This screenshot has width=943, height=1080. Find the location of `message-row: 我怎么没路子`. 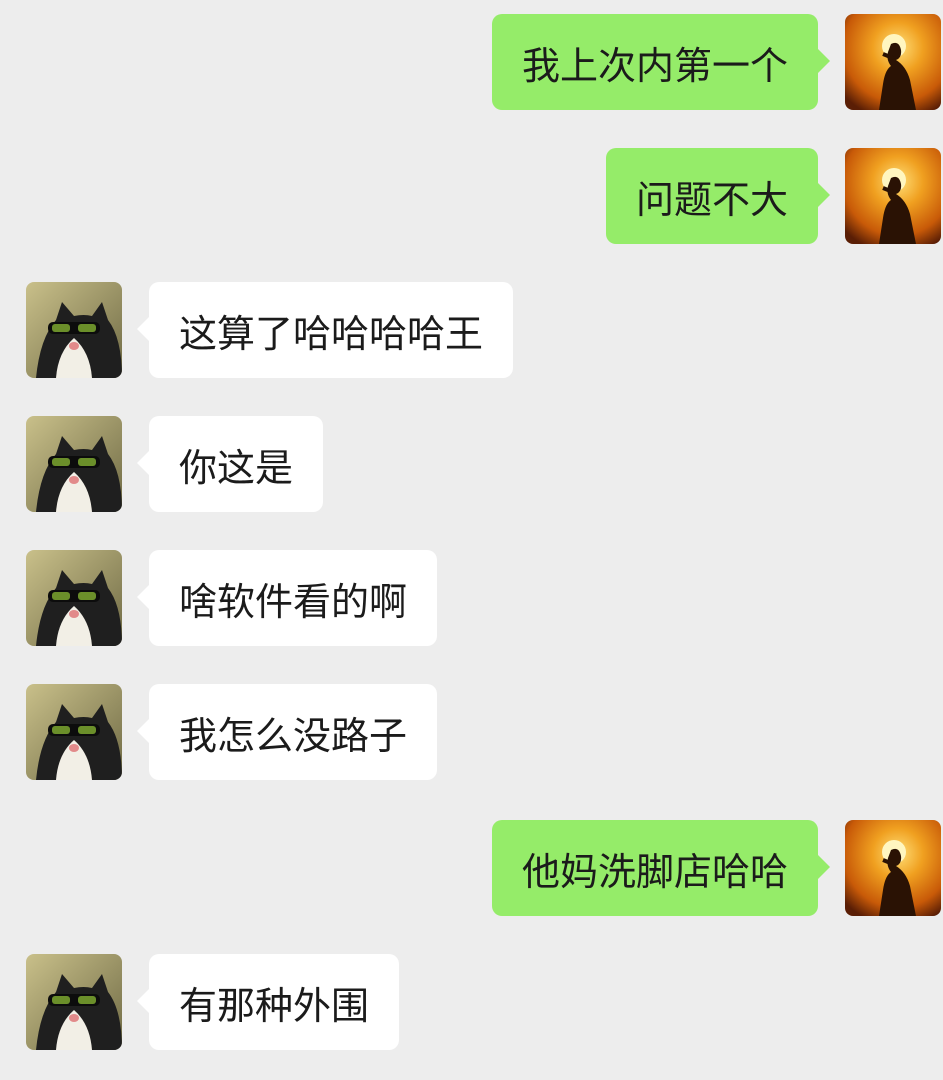

message-row: 我怎么没路子 is located at coordinates (471, 734).